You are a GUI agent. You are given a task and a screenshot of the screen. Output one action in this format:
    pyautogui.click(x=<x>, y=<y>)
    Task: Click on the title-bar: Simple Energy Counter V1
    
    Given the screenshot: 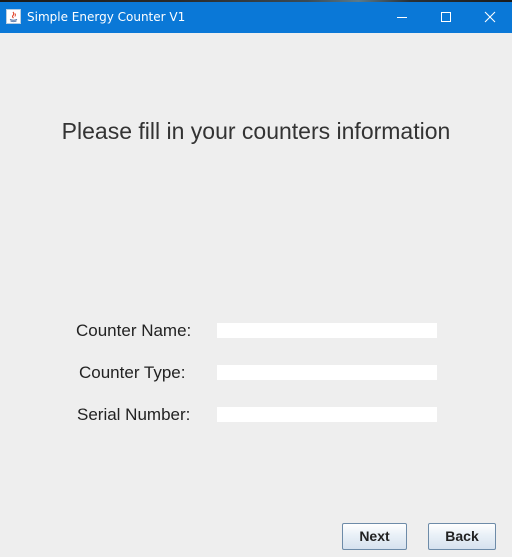 What is the action you would take?
    pyautogui.click(x=256, y=17)
    